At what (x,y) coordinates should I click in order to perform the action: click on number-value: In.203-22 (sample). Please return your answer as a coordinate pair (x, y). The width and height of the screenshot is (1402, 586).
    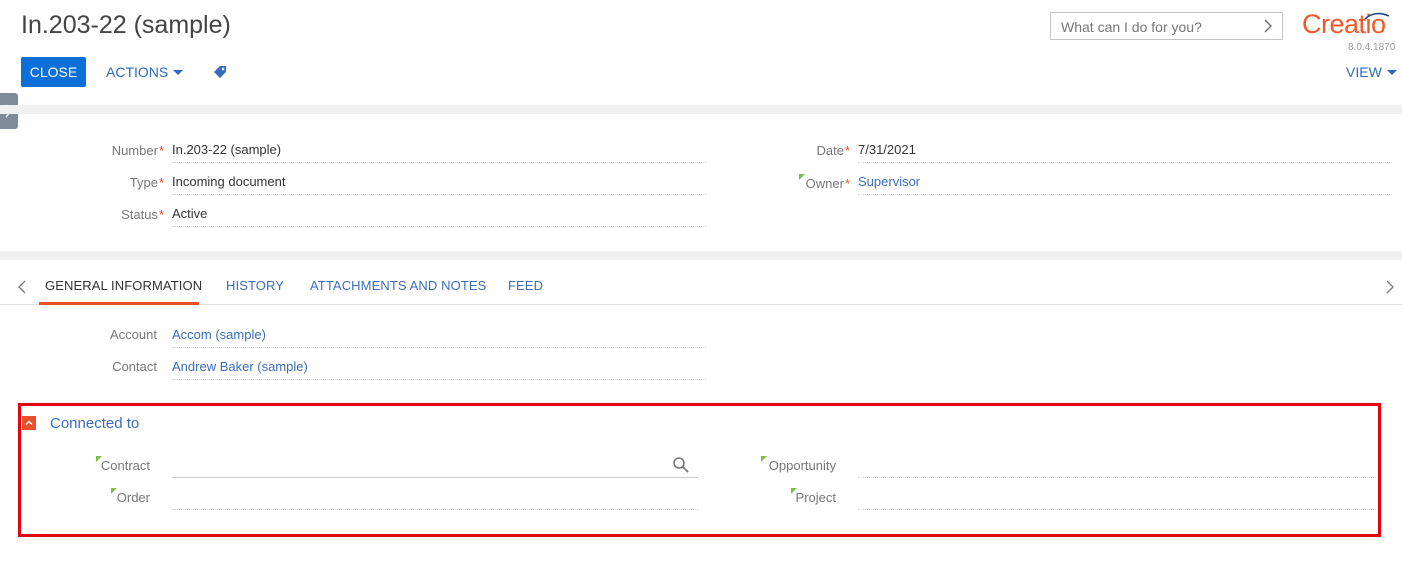
    Looking at the image, I should click on (226, 149).